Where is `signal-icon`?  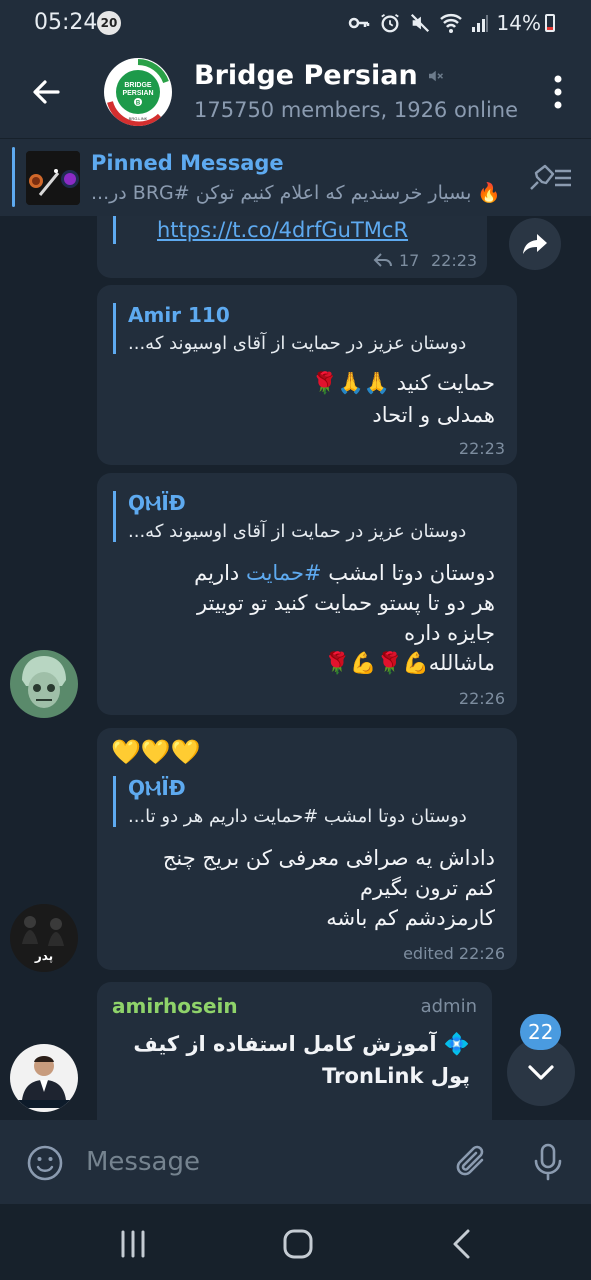 signal-icon is located at coordinates (479, 23).